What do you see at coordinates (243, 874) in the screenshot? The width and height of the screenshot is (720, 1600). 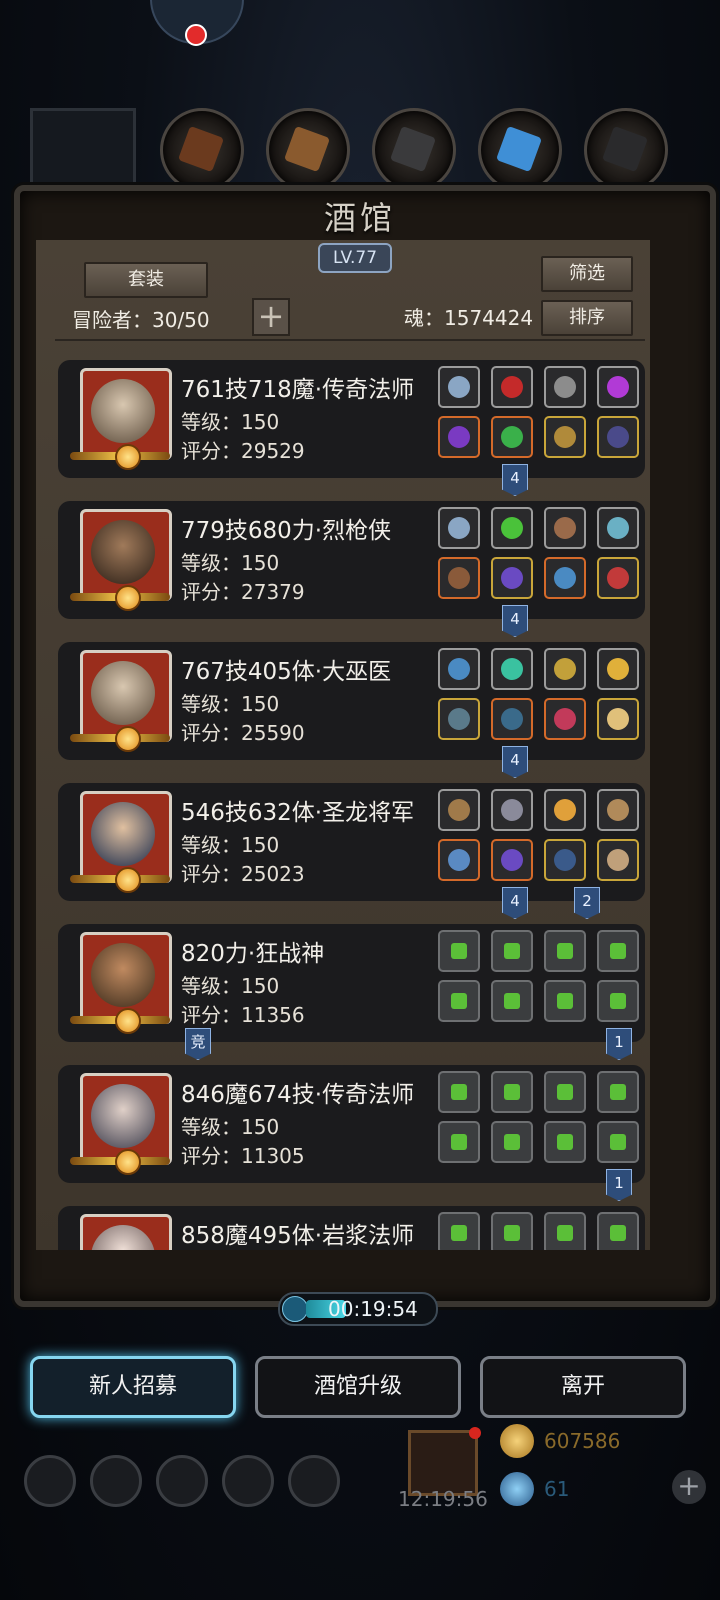 I see `hero-score: 评分：25023` at bounding box center [243, 874].